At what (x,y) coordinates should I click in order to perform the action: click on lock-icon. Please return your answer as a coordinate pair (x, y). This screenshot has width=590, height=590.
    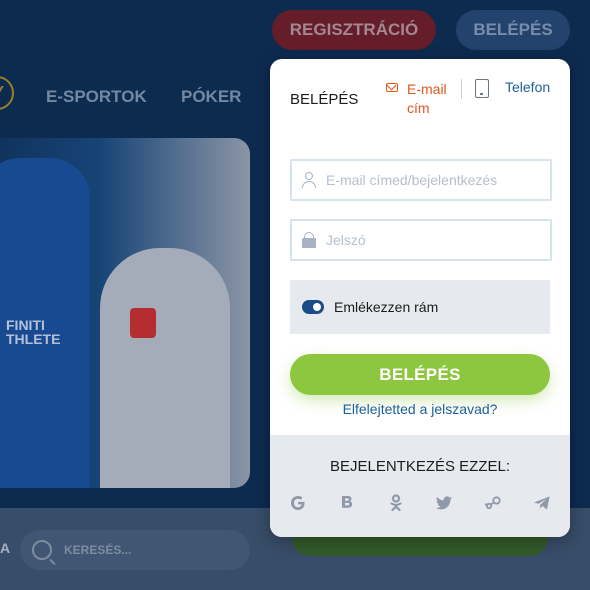
    Looking at the image, I should click on (309, 240).